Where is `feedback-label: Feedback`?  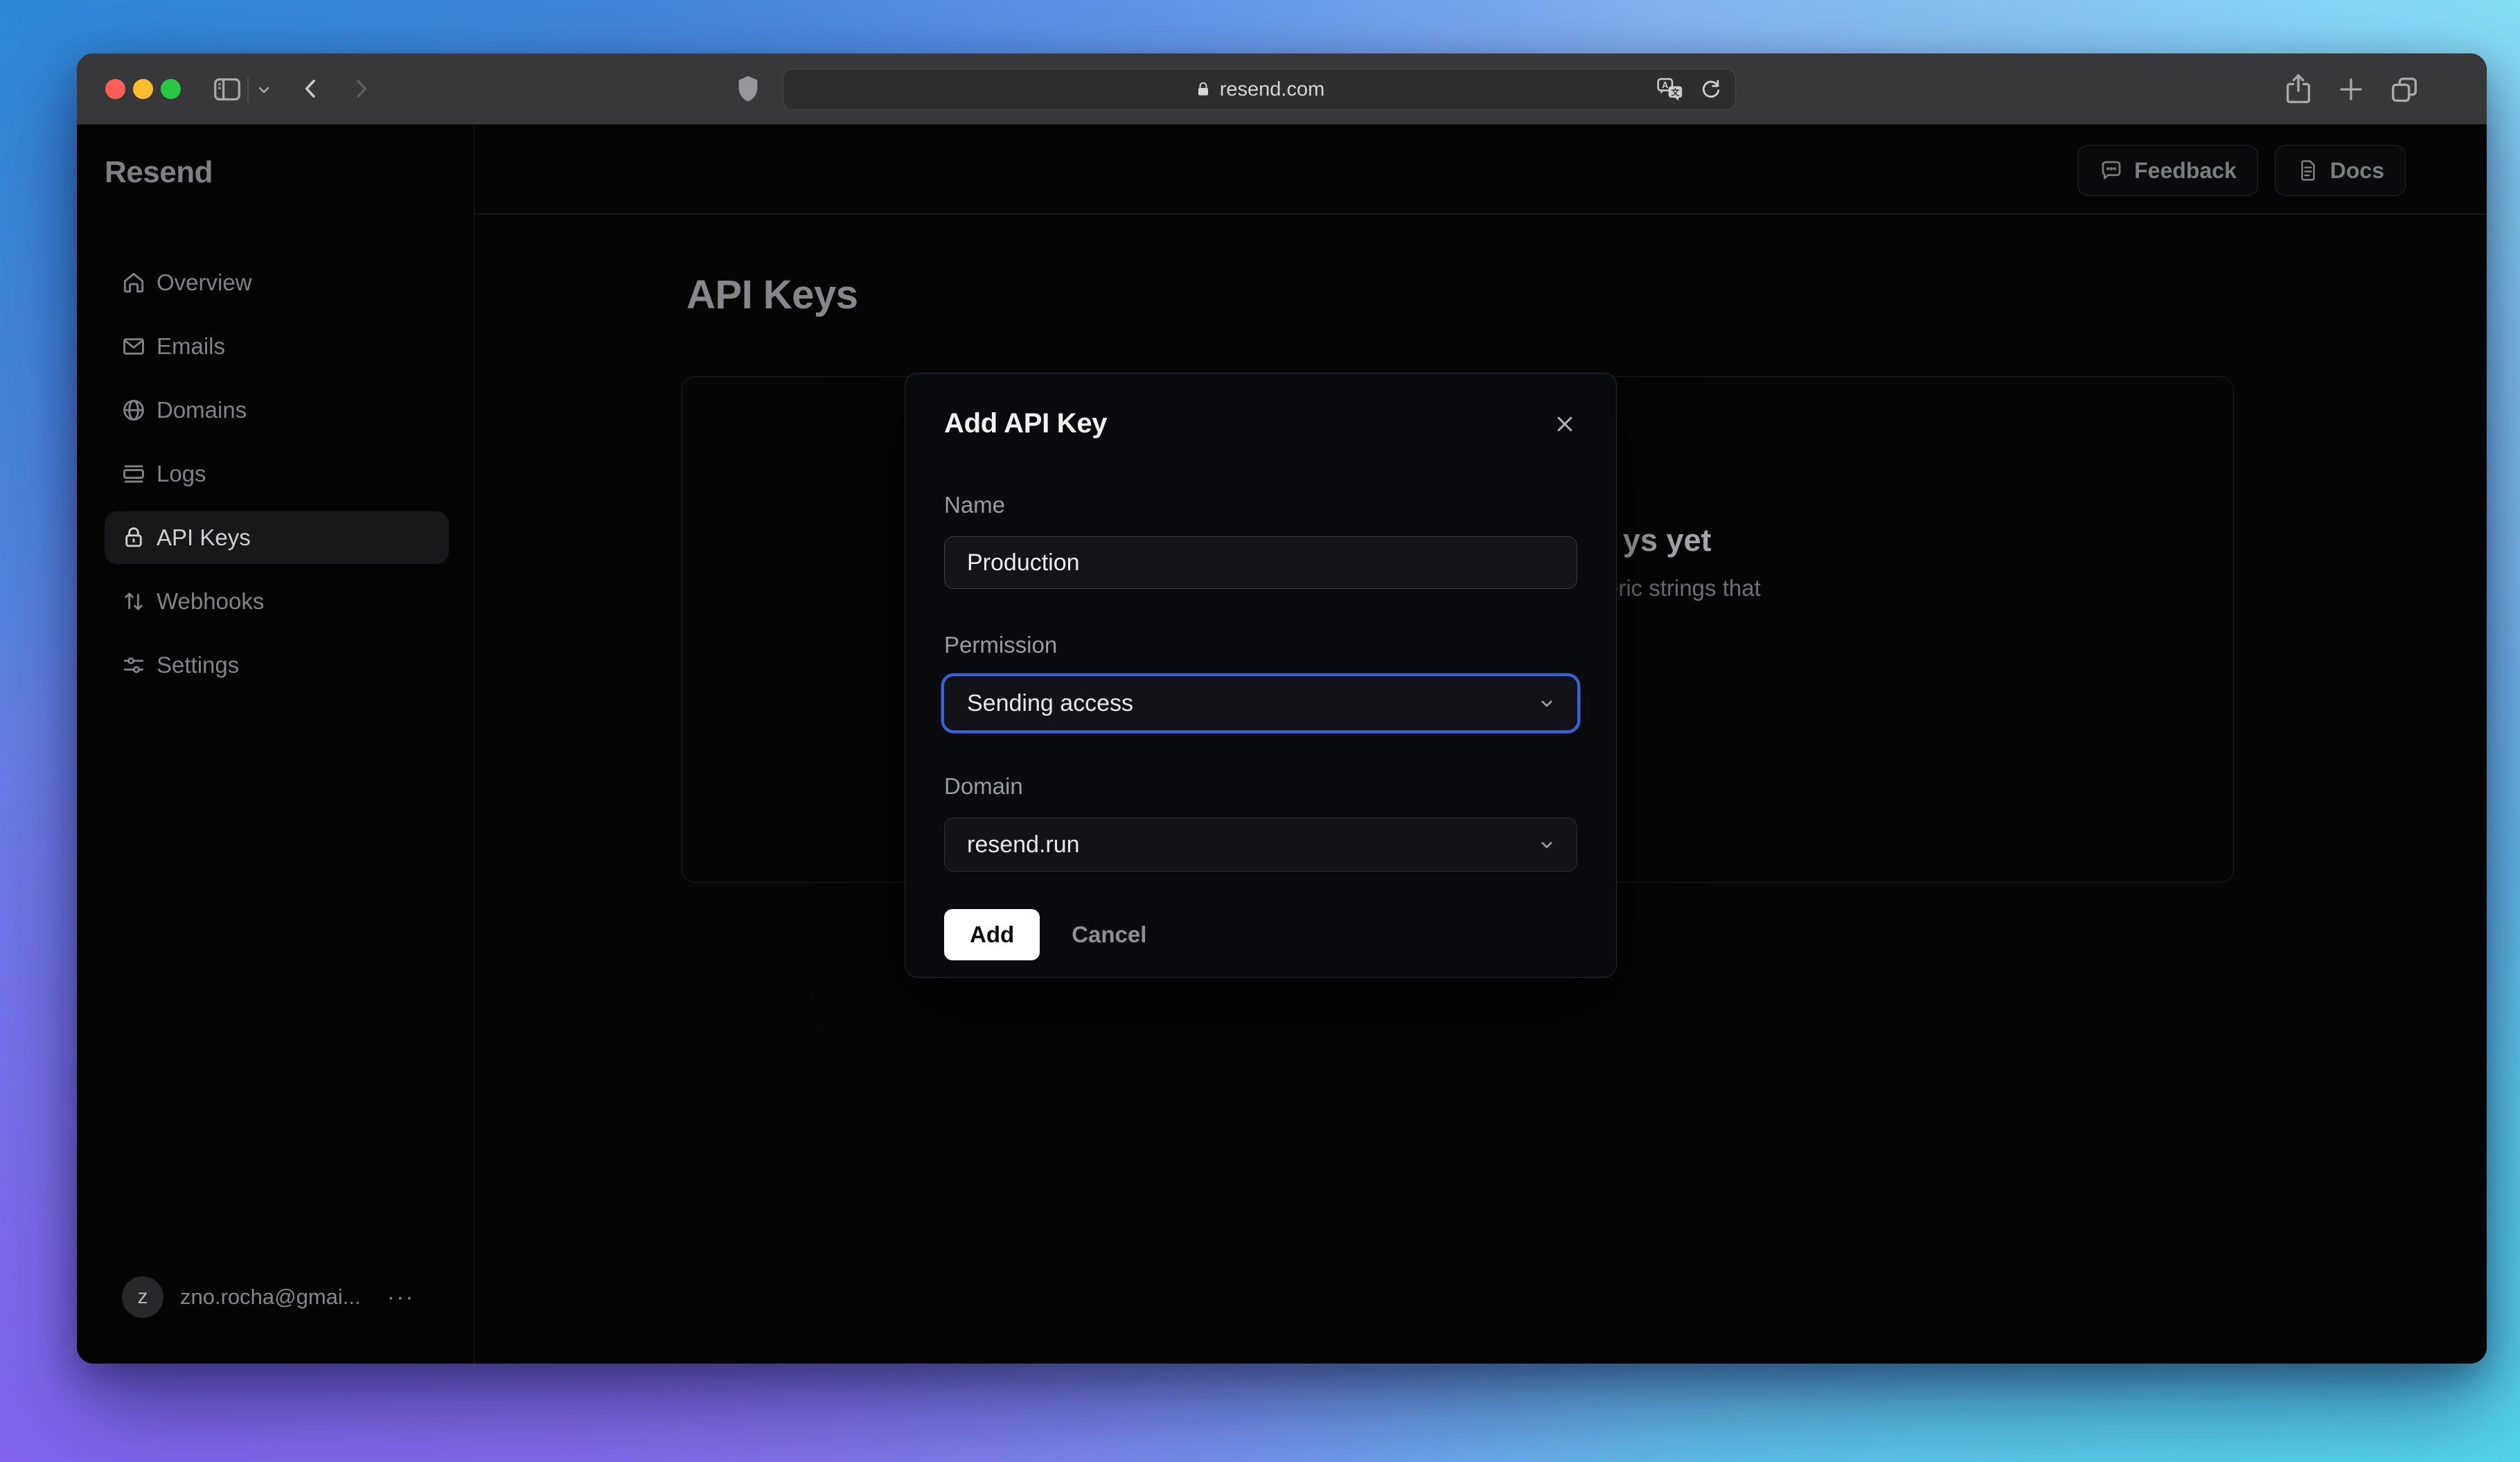 feedback-label: Feedback is located at coordinates (2185, 170).